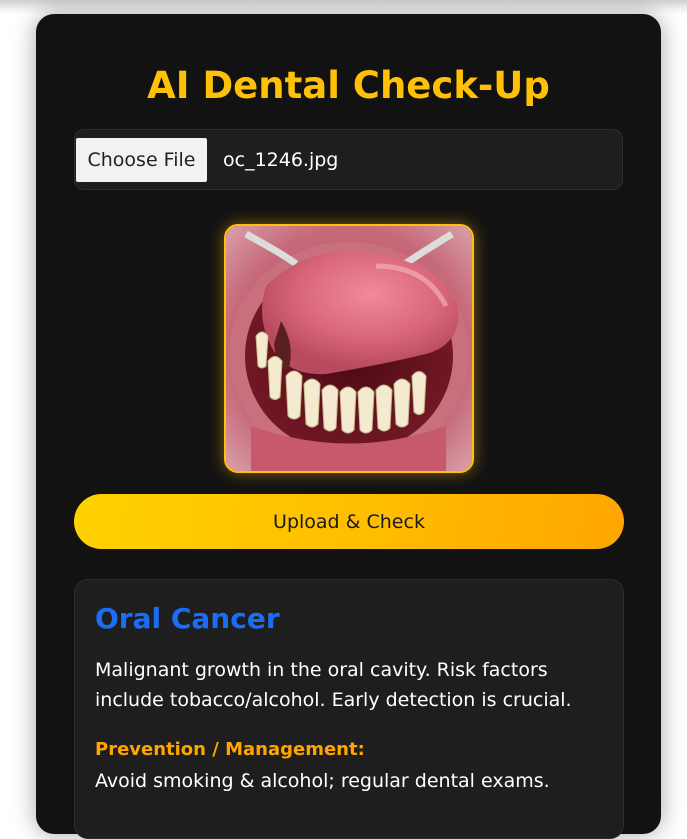 This screenshot has width=687, height=839. I want to click on mouth-photo, so click(349, 348).